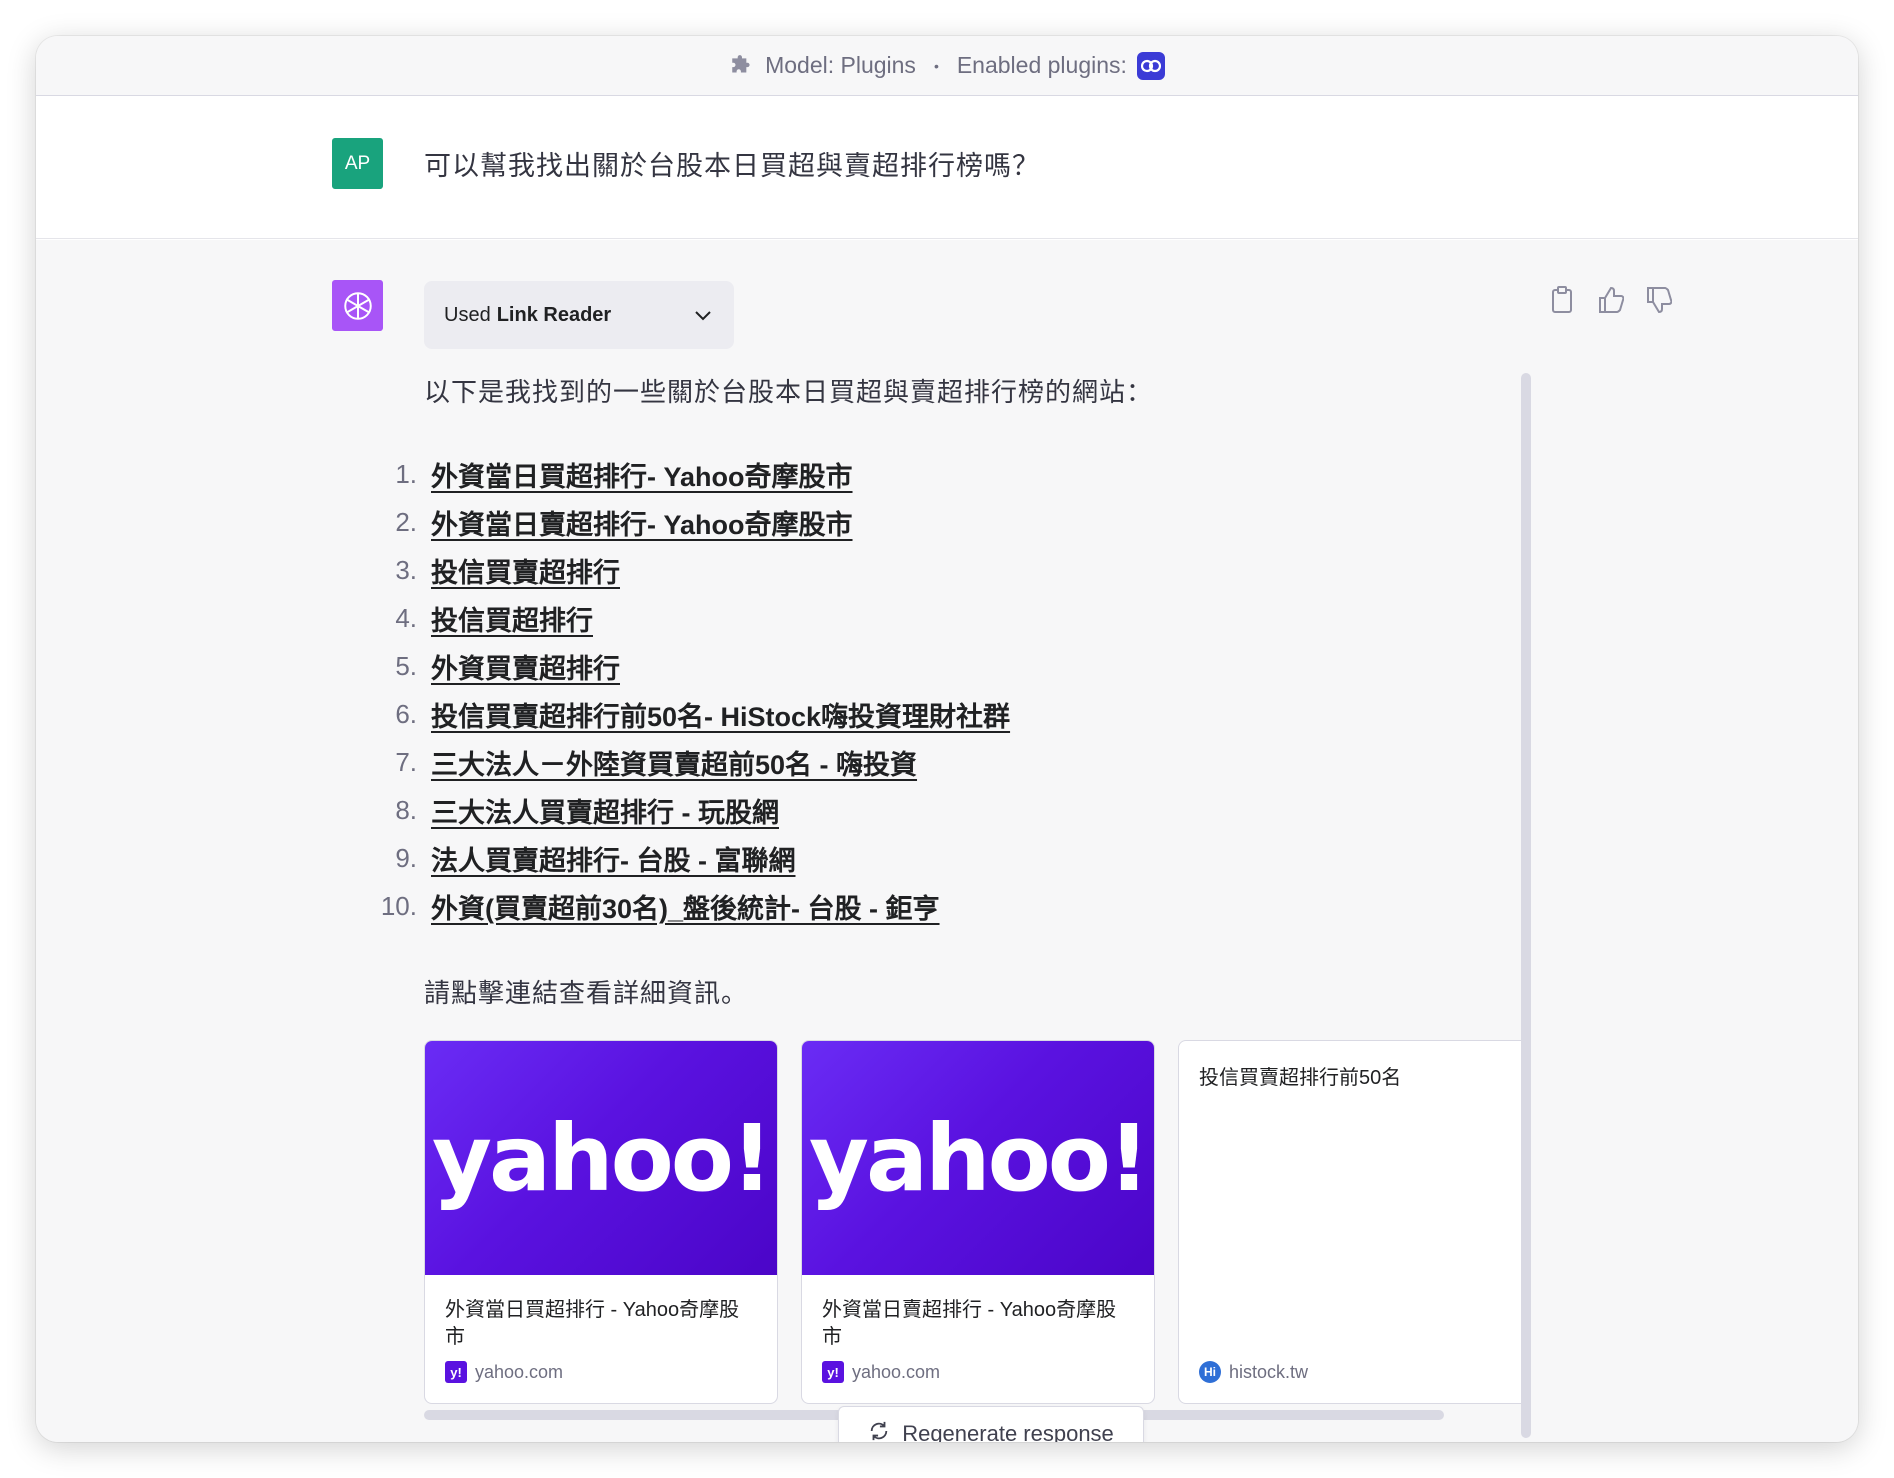  I want to click on user-avatar: AP, so click(357, 163).